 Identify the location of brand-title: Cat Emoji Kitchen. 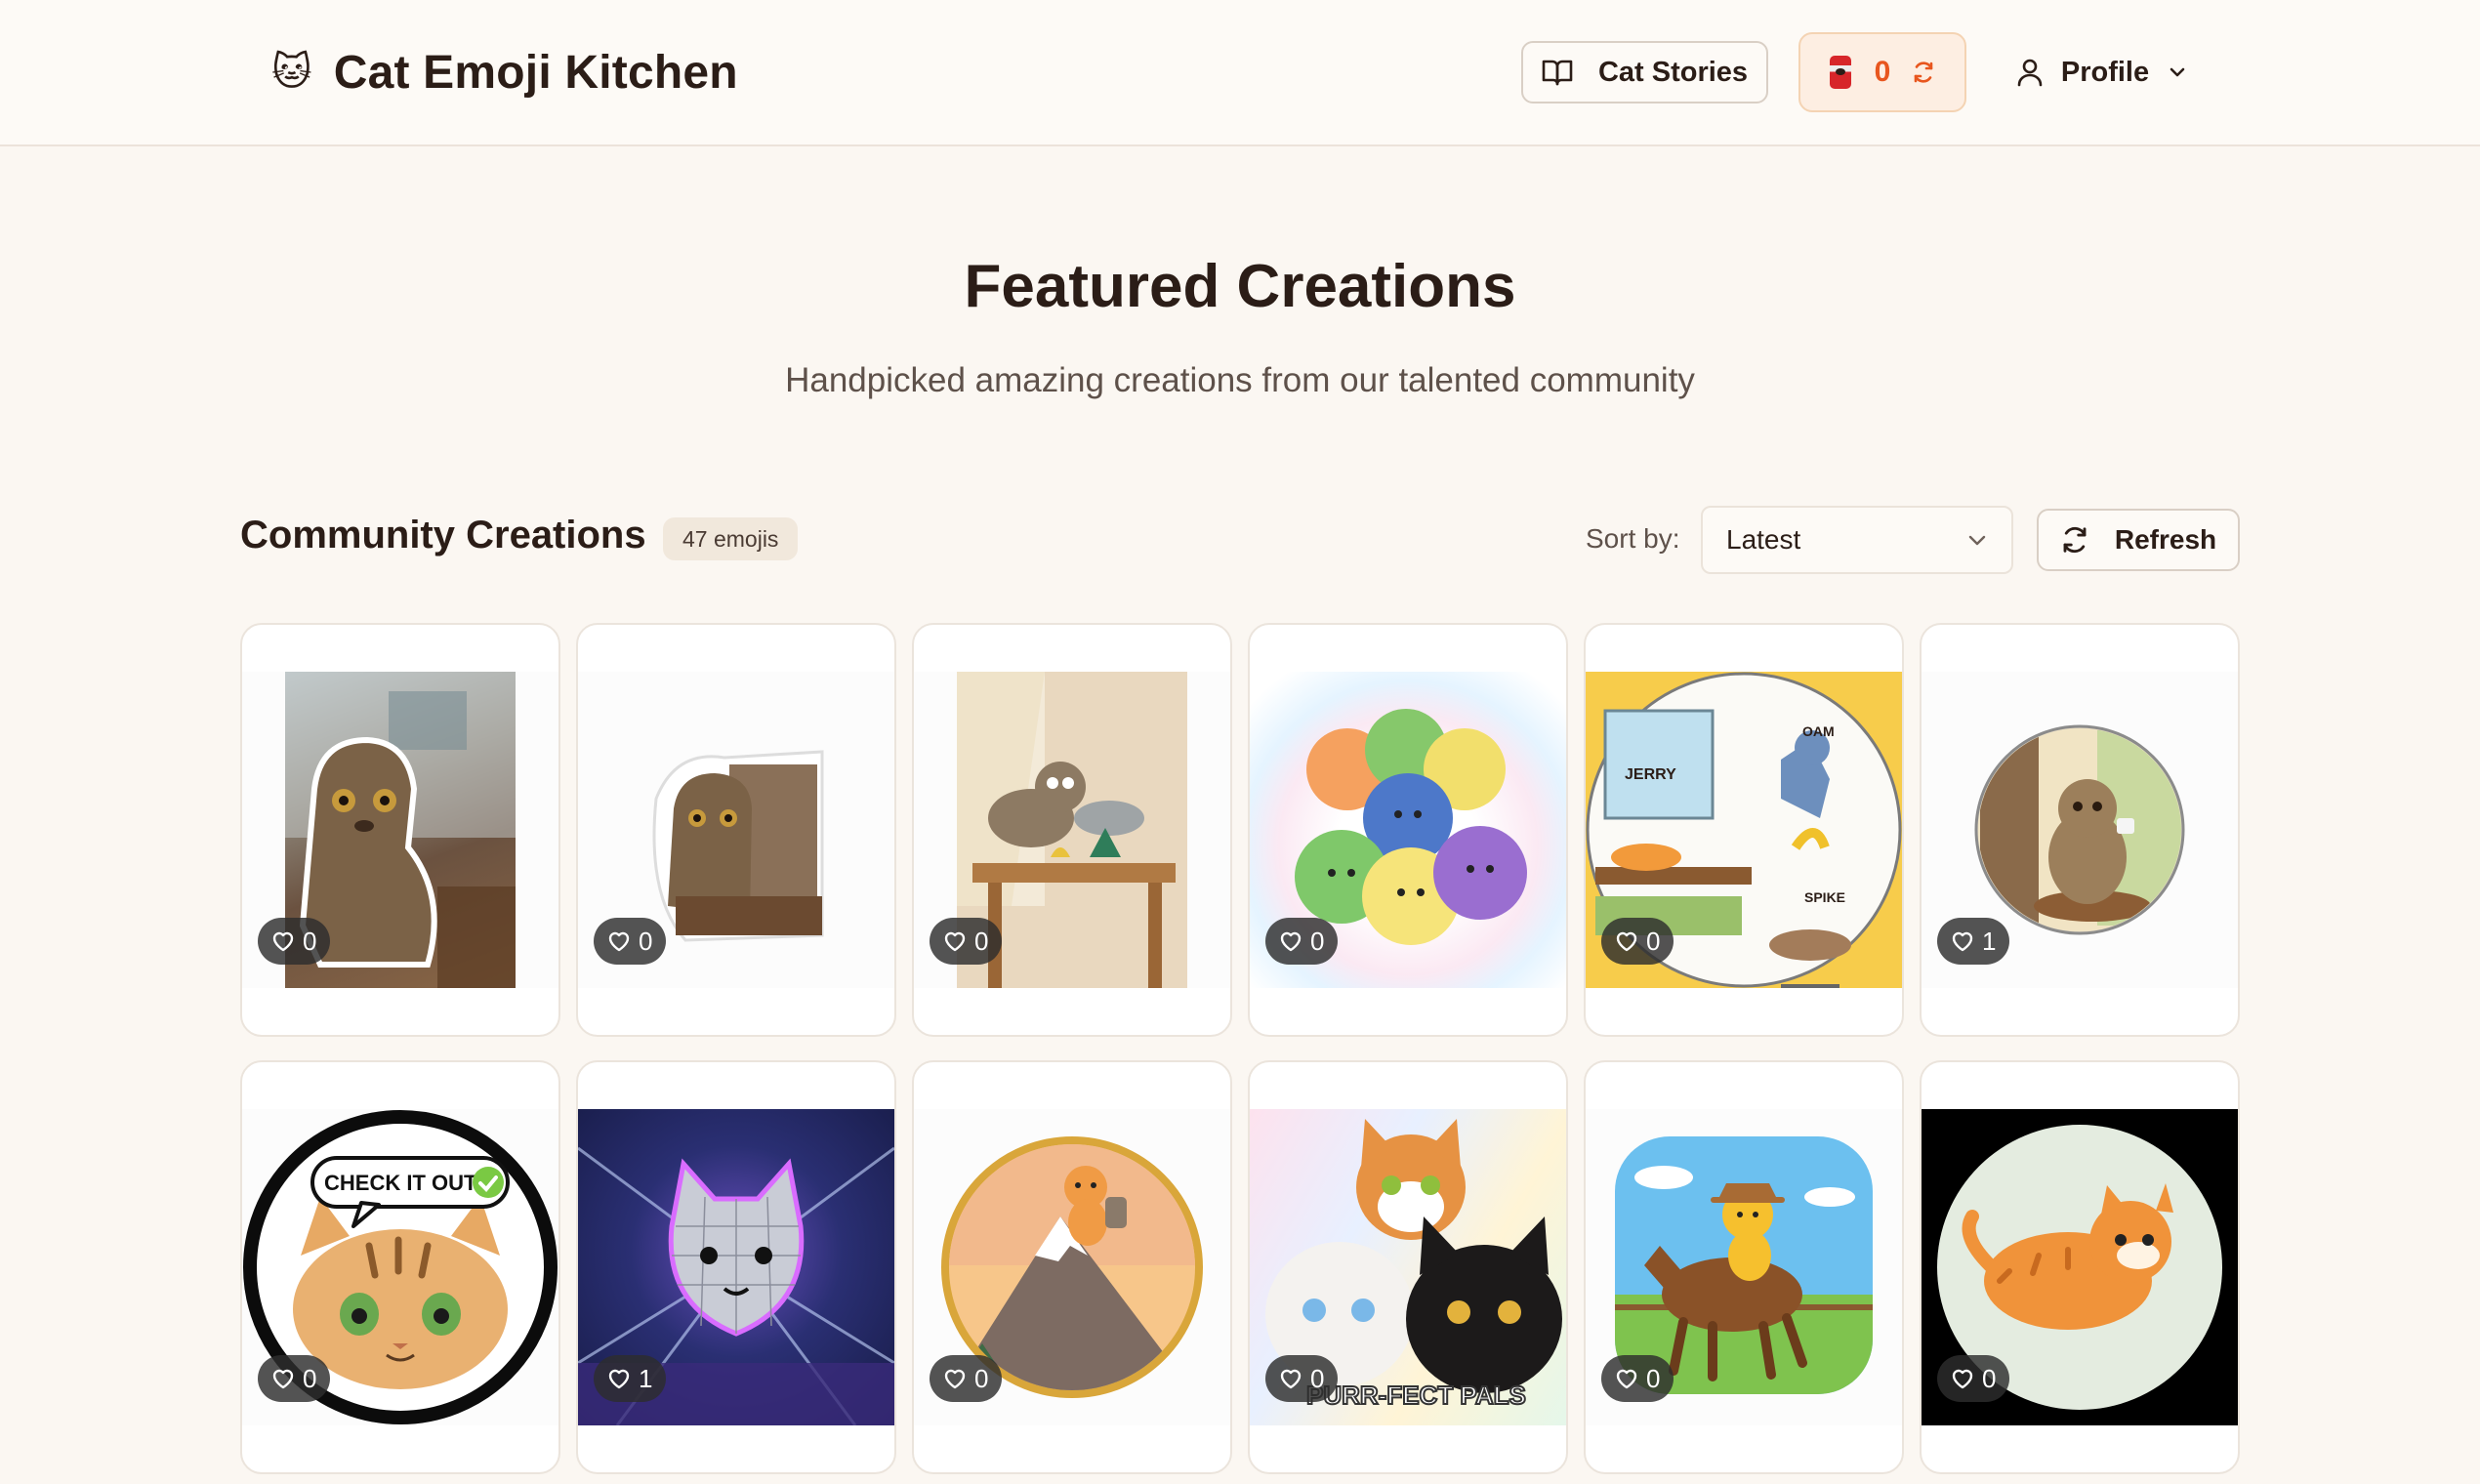
(536, 72).